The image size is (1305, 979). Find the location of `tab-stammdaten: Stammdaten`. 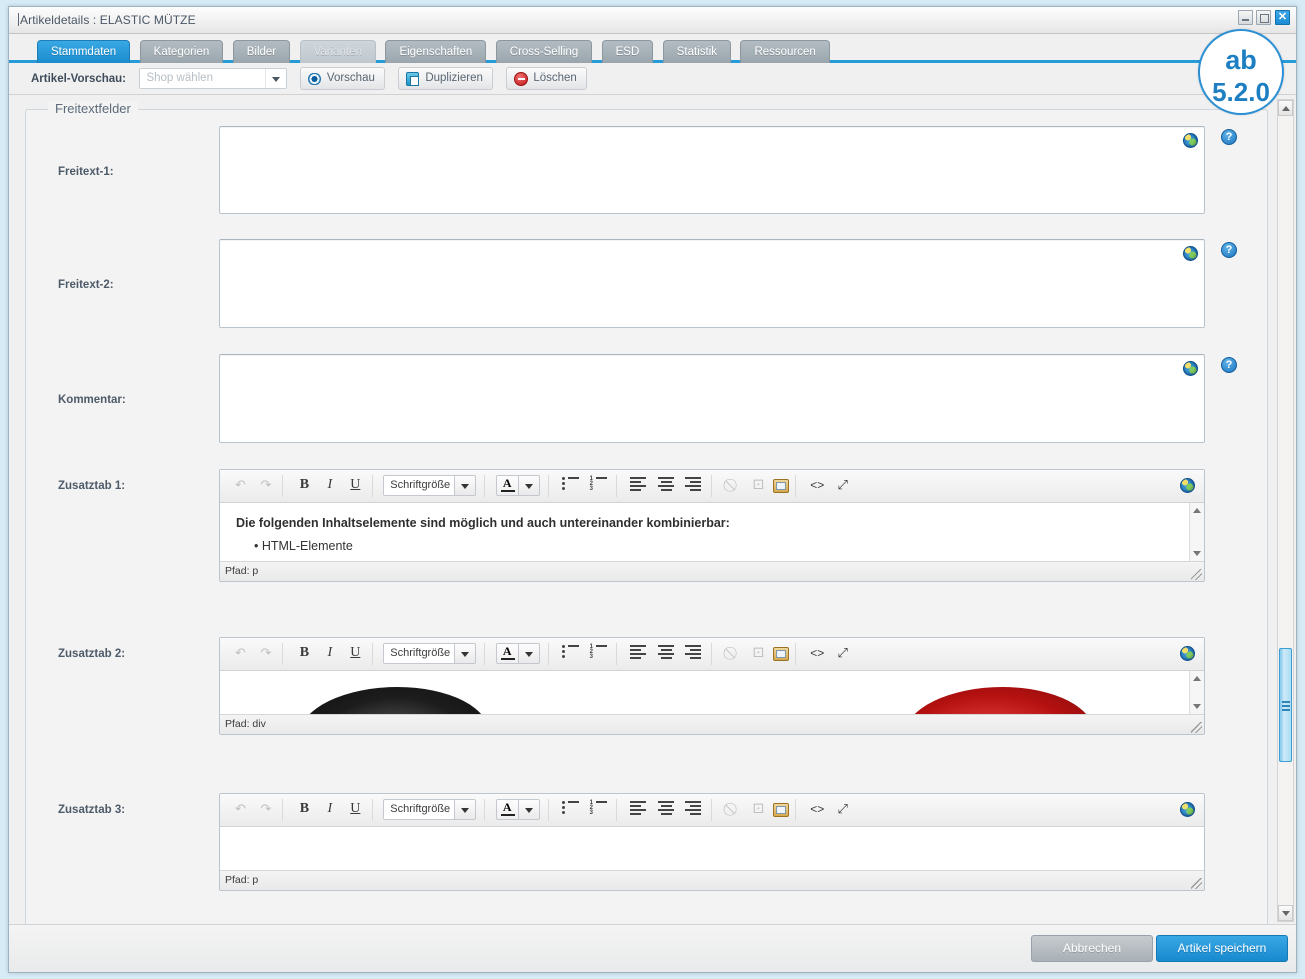

tab-stammdaten: Stammdaten is located at coordinates (84, 51).